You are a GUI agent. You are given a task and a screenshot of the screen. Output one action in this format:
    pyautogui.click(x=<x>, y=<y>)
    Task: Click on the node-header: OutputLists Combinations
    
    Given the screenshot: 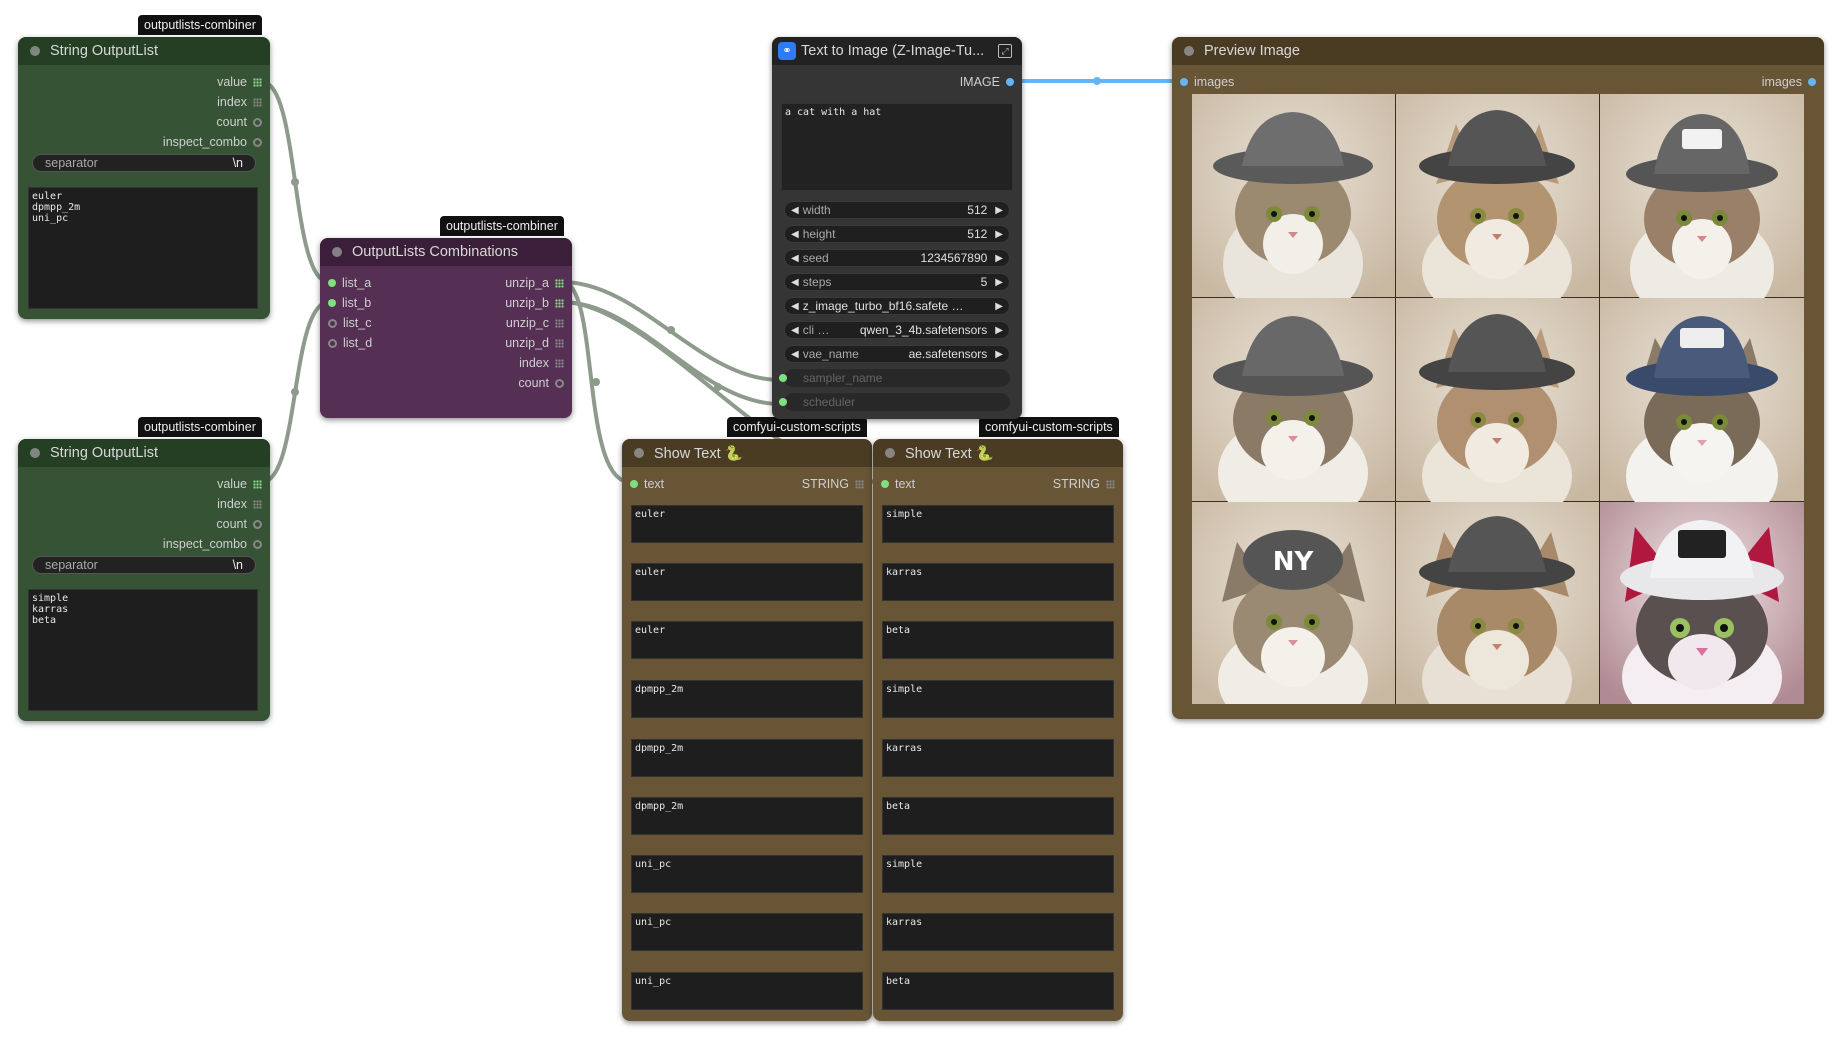 What is the action you would take?
    pyautogui.click(x=446, y=252)
    